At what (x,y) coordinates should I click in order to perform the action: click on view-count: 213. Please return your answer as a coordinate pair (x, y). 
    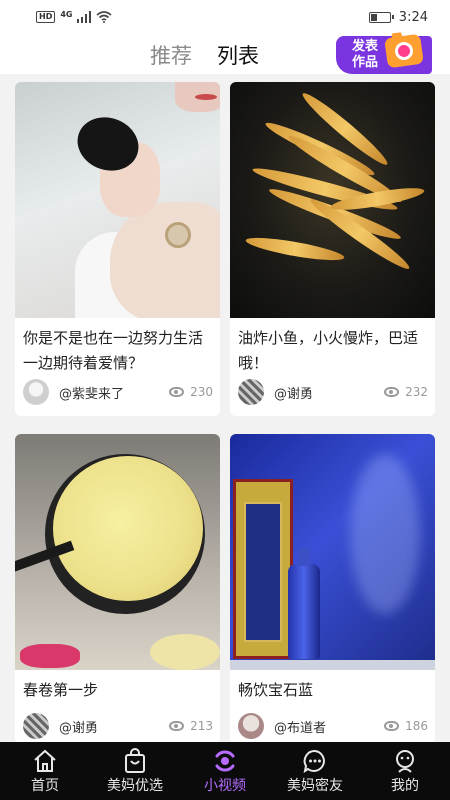
    Looking at the image, I should click on (191, 726).